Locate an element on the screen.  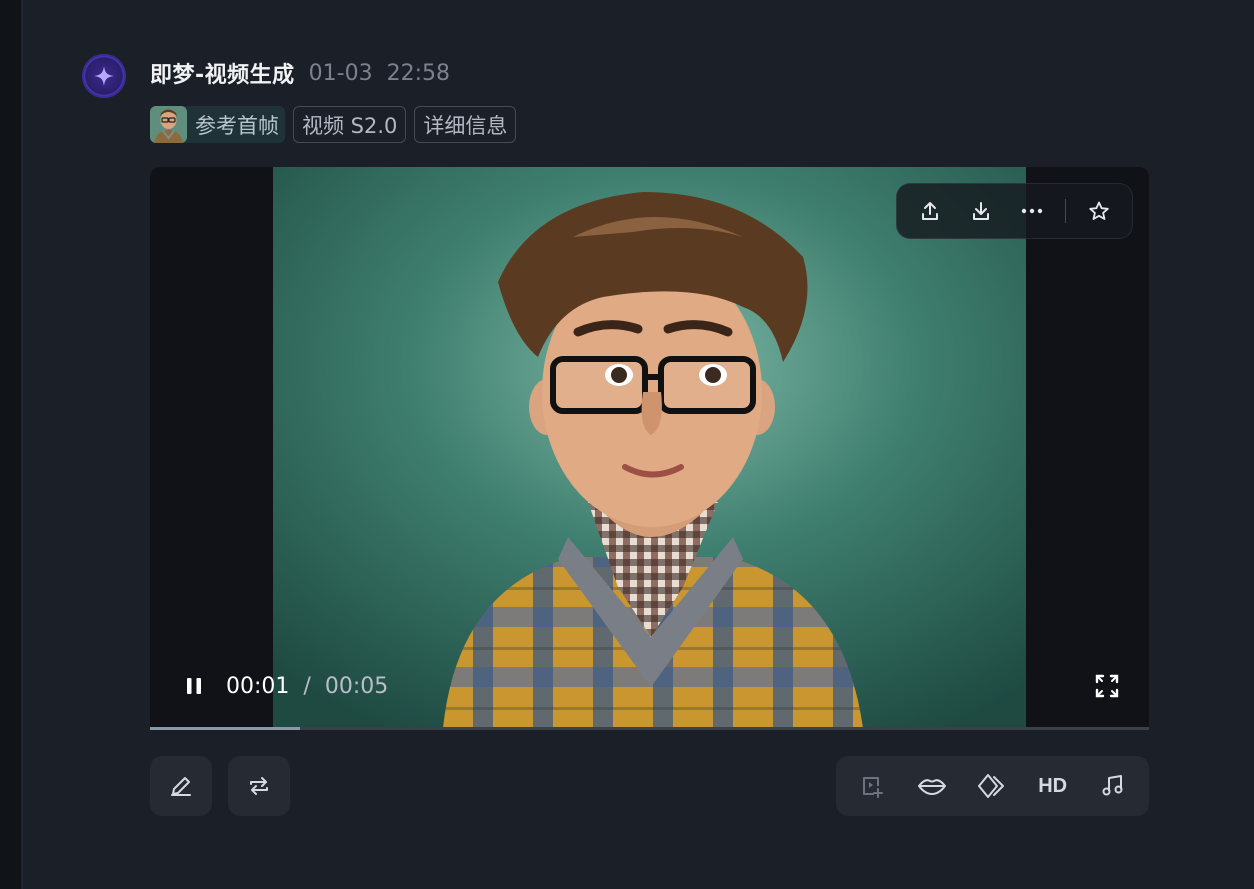
download-icon is located at coordinates (981, 211).